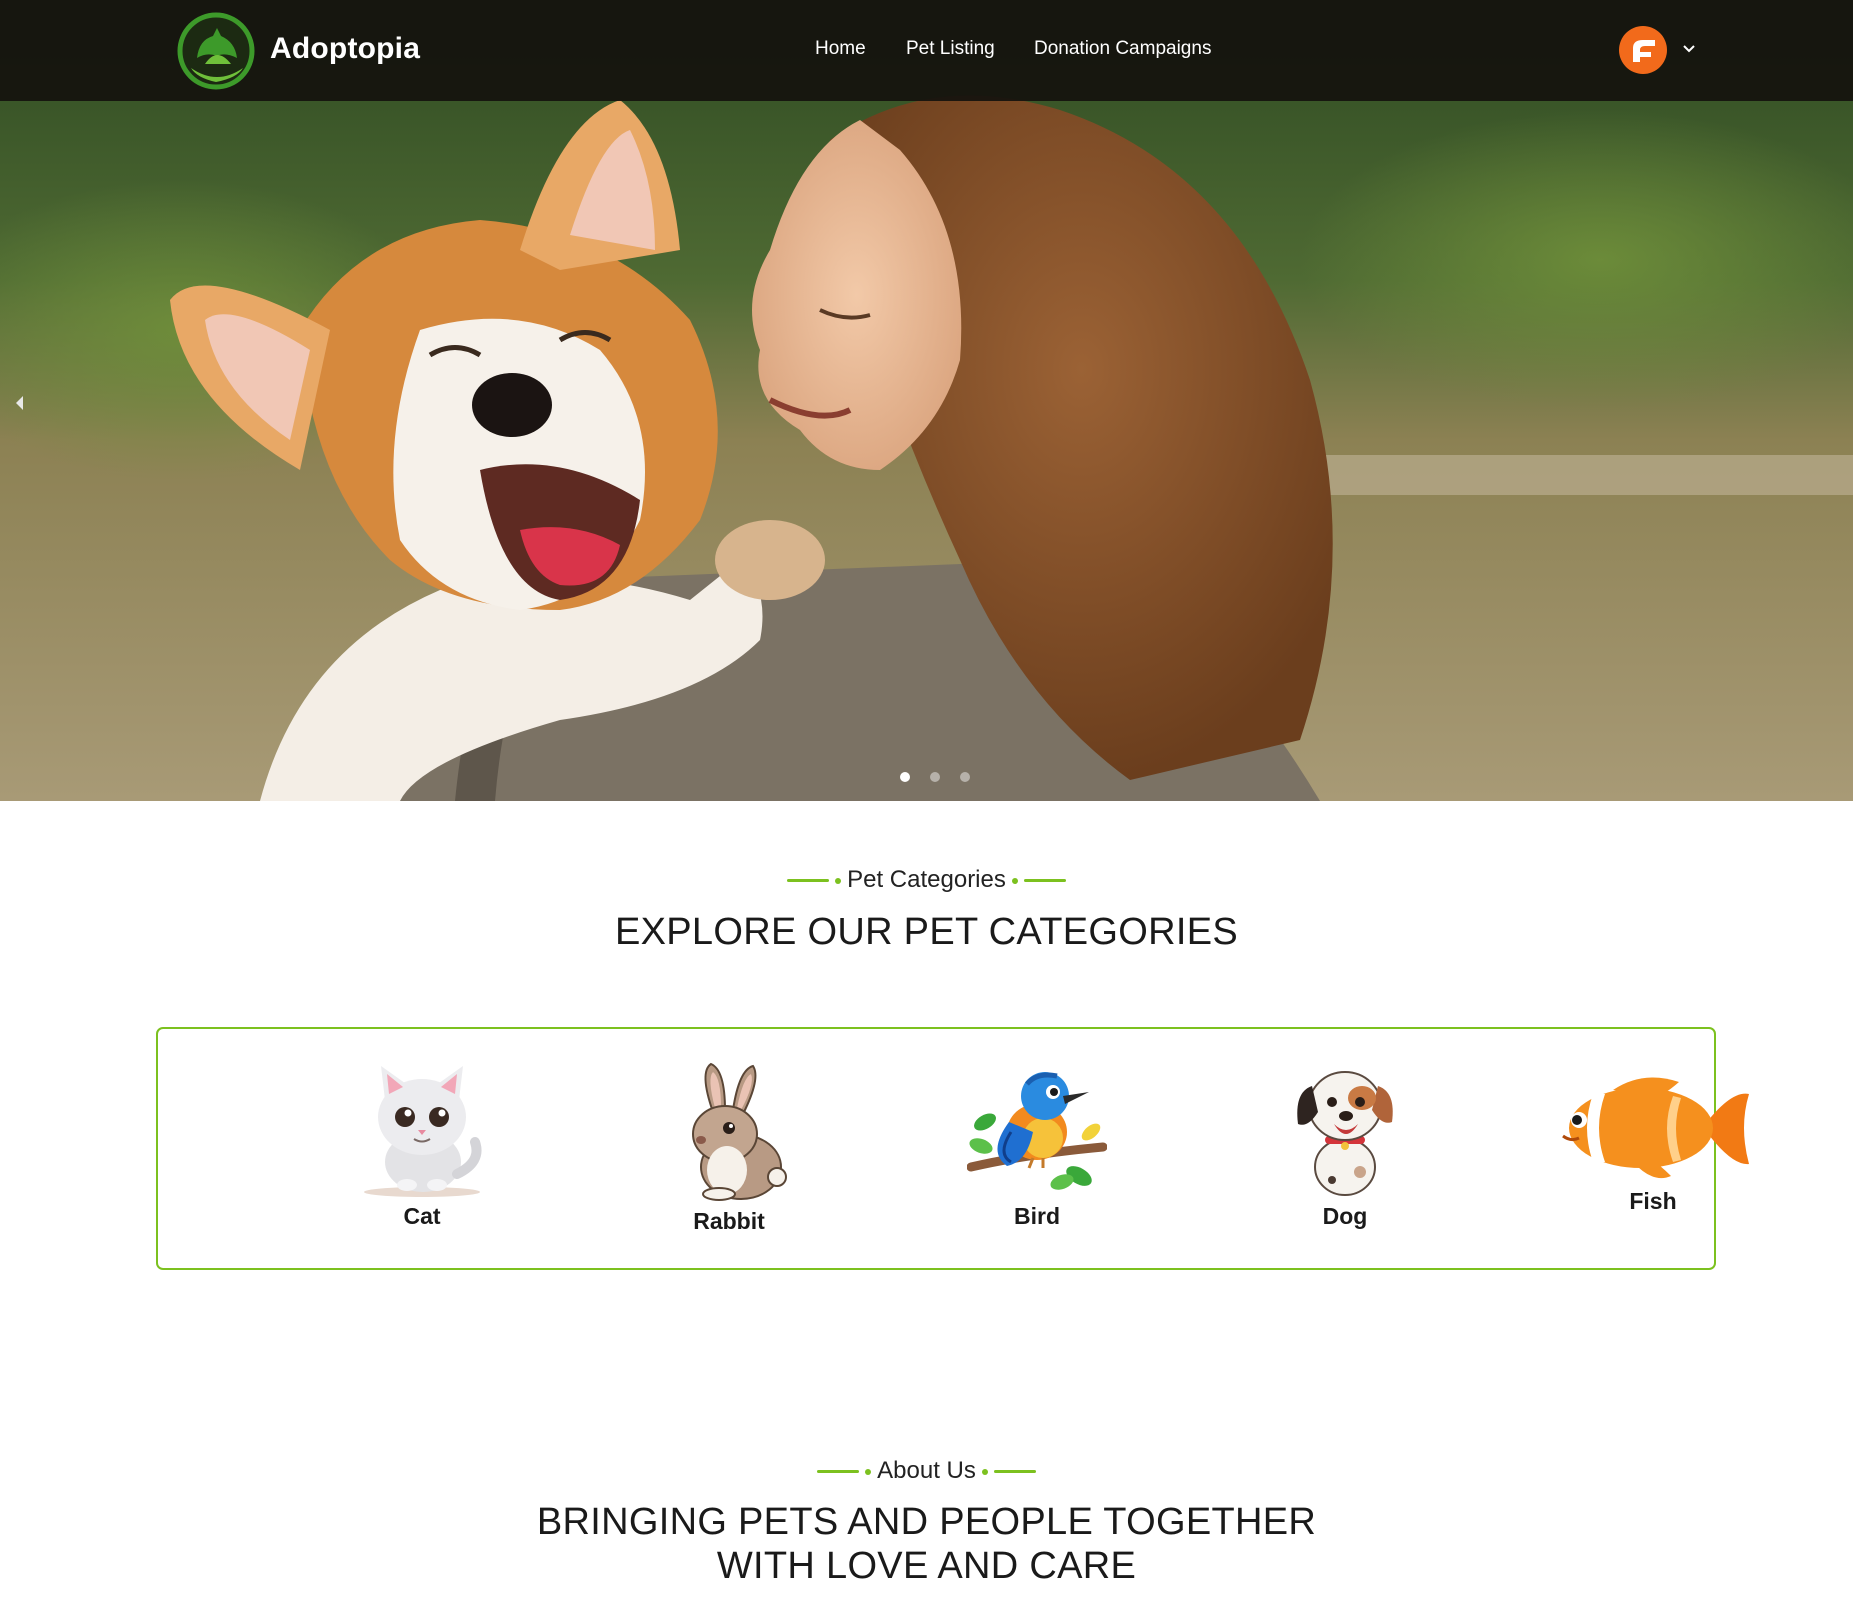 The height and width of the screenshot is (1613, 1853). I want to click on category-label: Rabbit, so click(729, 1221).